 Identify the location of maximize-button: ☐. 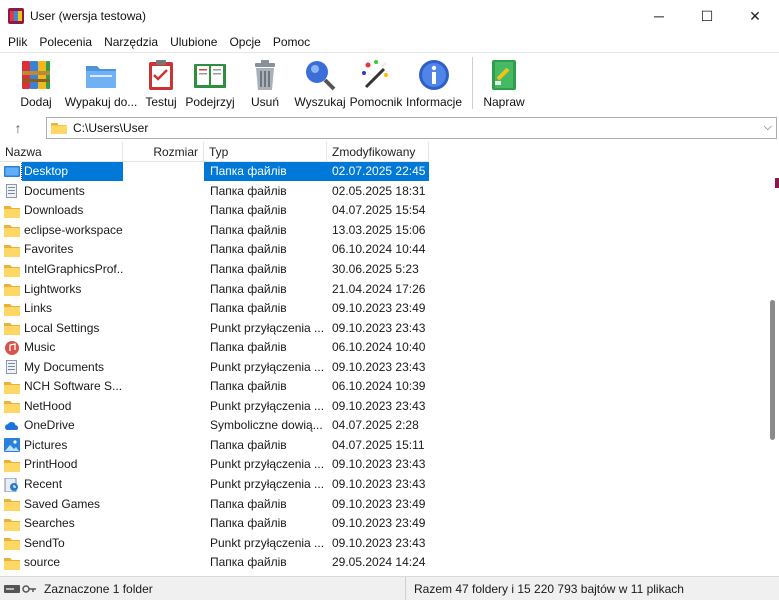
(707, 16).